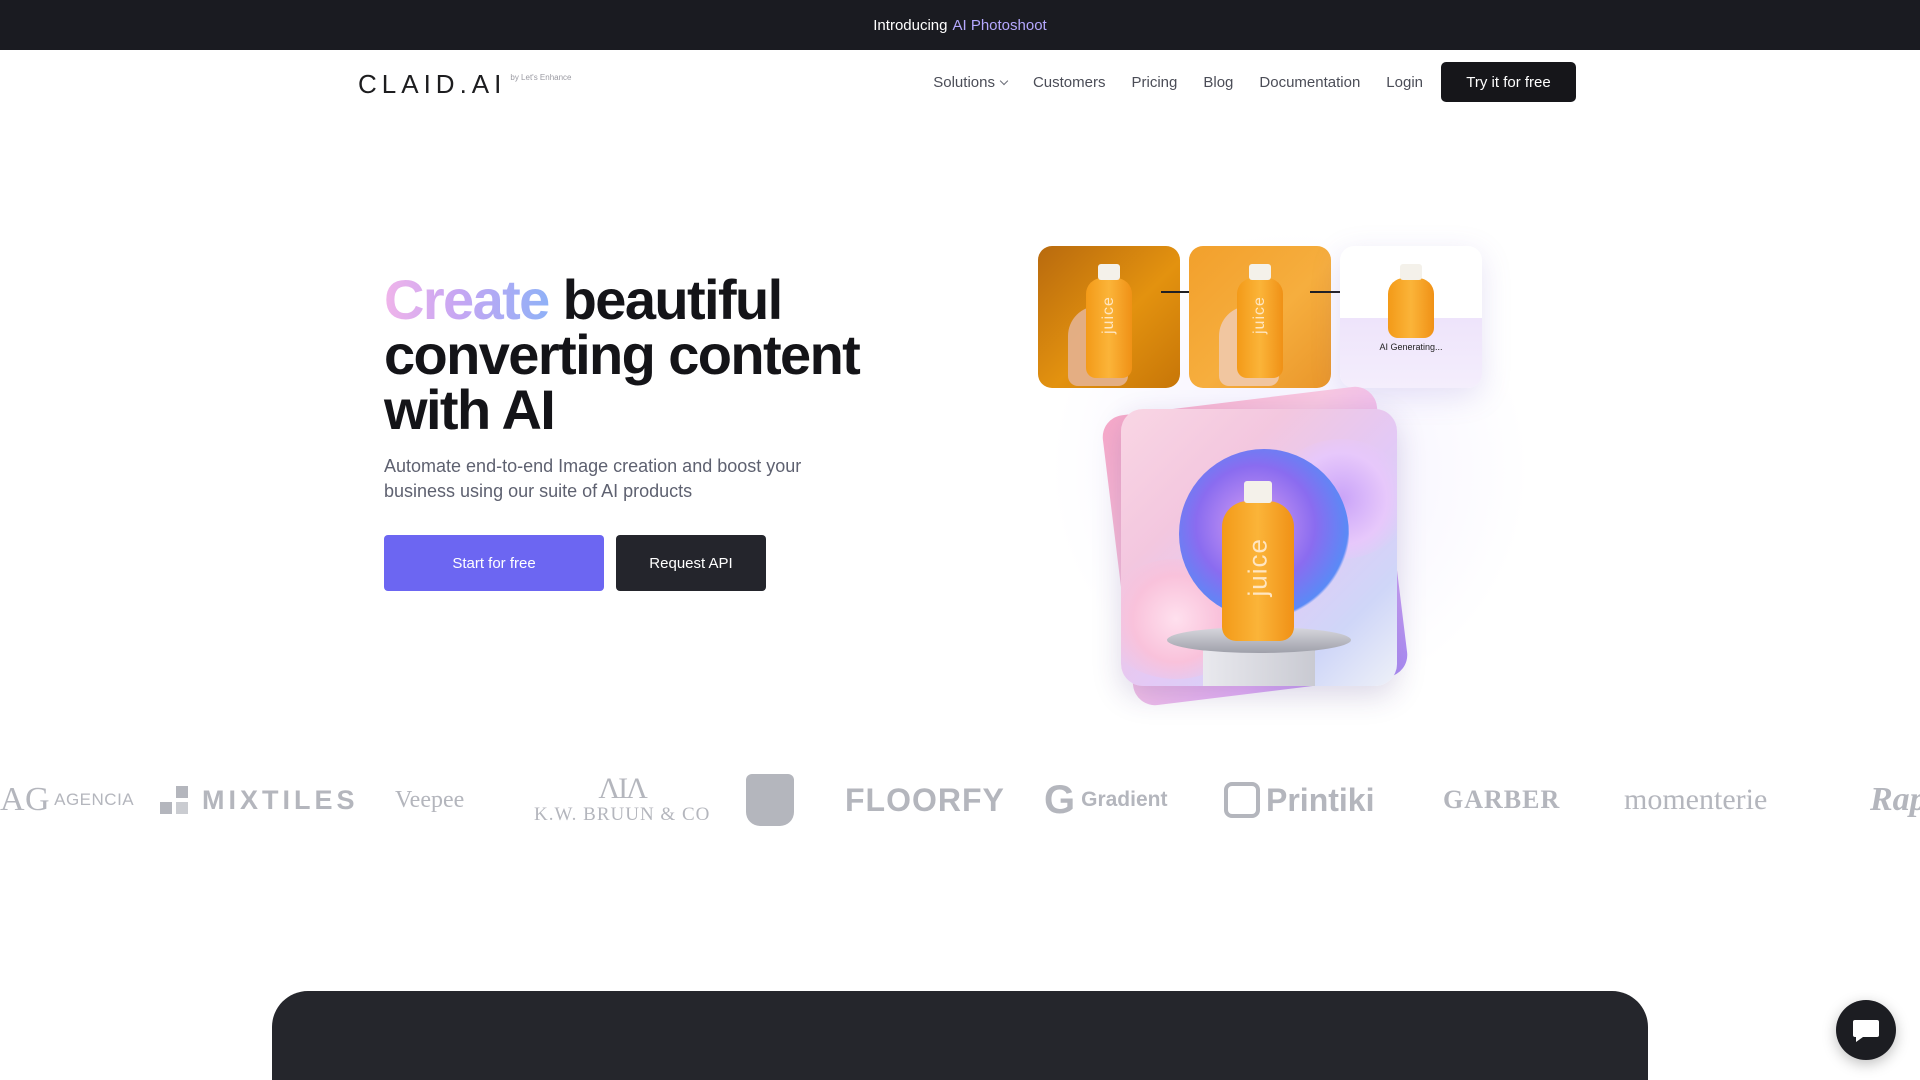 This screenshot has height=1080, width=1920. What do you see at coordinates (1508, 82) in the screenshot?
I see `try-free-button: Try it for free` at bounding box center [1508, 82].